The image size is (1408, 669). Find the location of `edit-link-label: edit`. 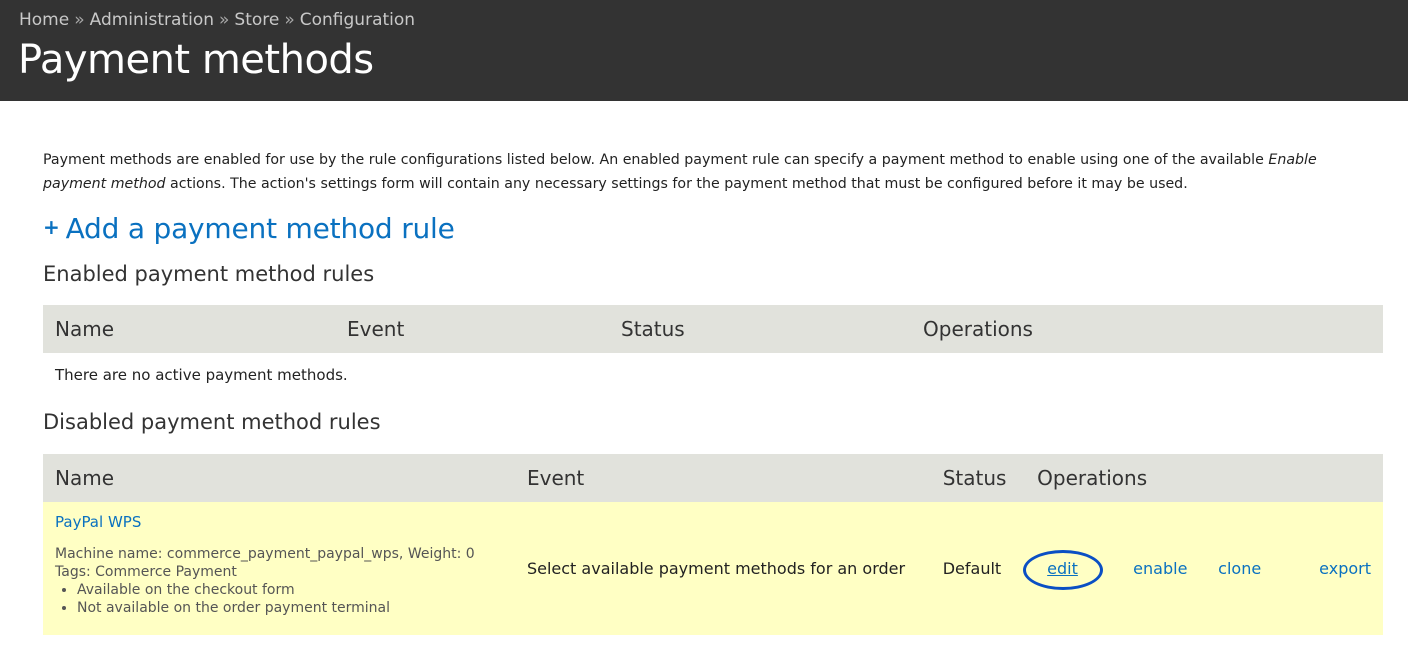

edit-link-label: edit is located at coordinates (1062, 568).